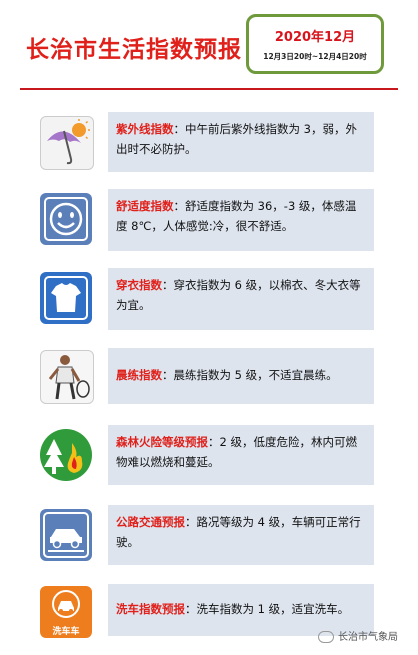  I want to click on header-divider, so click(209, 89).